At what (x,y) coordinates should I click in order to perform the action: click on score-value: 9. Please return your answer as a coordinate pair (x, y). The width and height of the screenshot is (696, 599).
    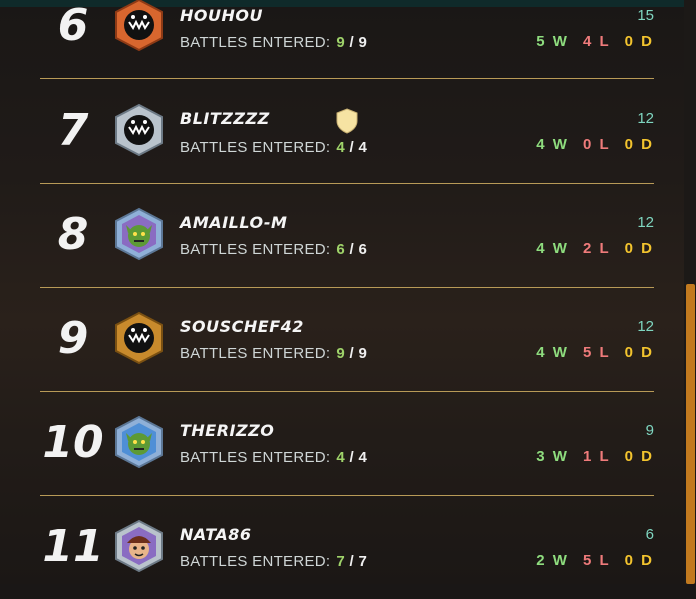
    Looking at the image, I should click on (649, 430).